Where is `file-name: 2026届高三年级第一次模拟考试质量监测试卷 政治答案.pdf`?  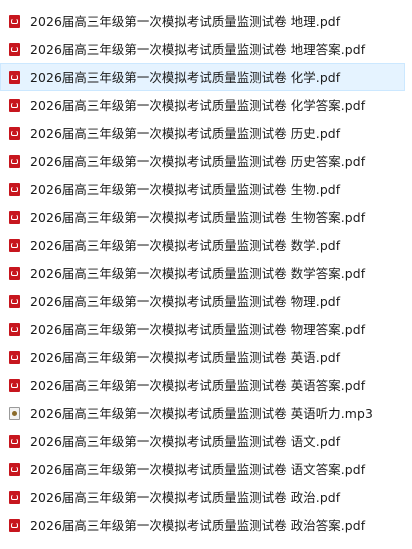 file-name: 2026届高三年级第一次模拟考试质量监测试卷 政治答案.pdf is located at coordinates (198, 525).